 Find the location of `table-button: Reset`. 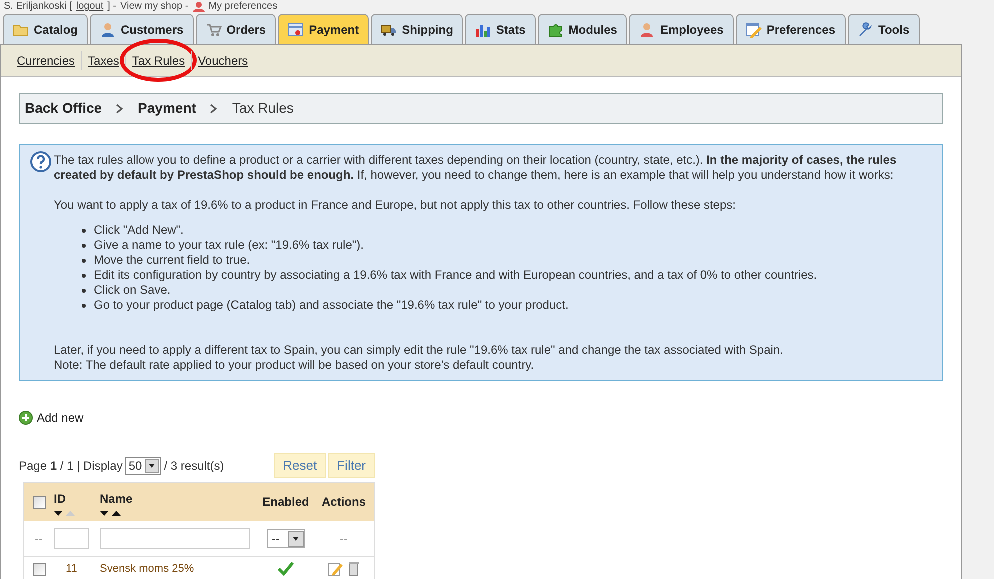

table-button: Reset is located at coordinates (300, 465).